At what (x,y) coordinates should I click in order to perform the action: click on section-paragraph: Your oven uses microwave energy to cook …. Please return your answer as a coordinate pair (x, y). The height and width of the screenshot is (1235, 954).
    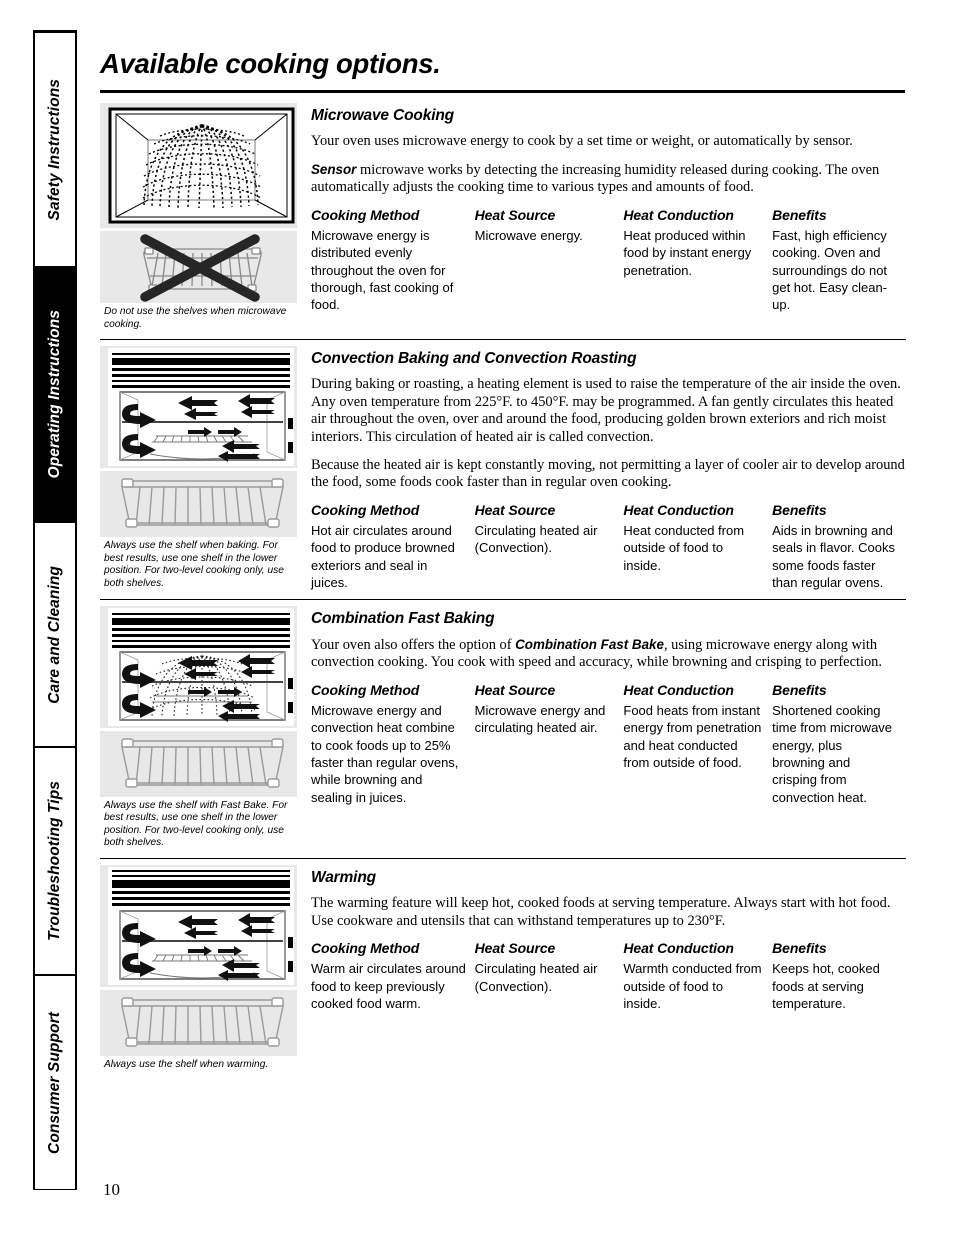
    Looking at the image, I should click on (582, 141).